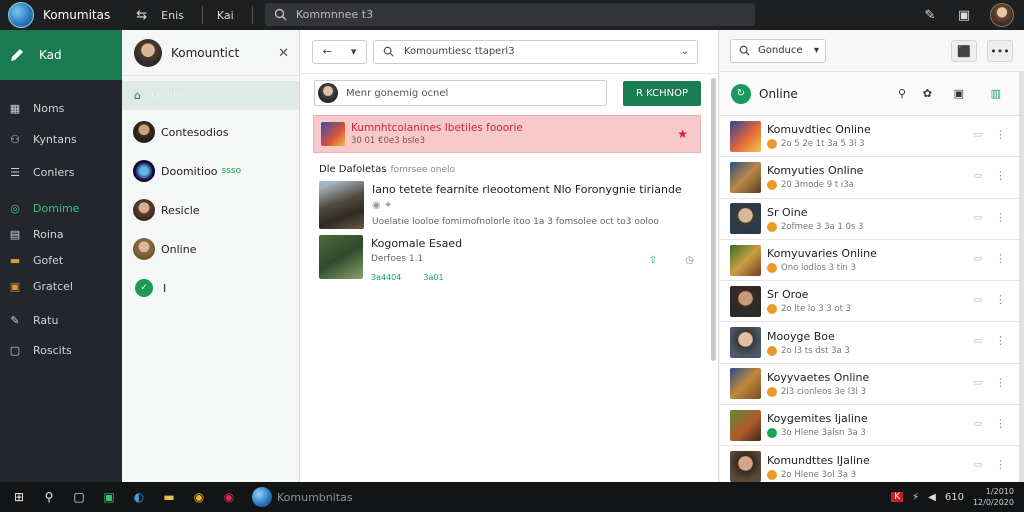 This screenshot has width=1024, height=512. I want to click on nav-item-kyntans: ⚇ Kyntans, so click(61, 139).